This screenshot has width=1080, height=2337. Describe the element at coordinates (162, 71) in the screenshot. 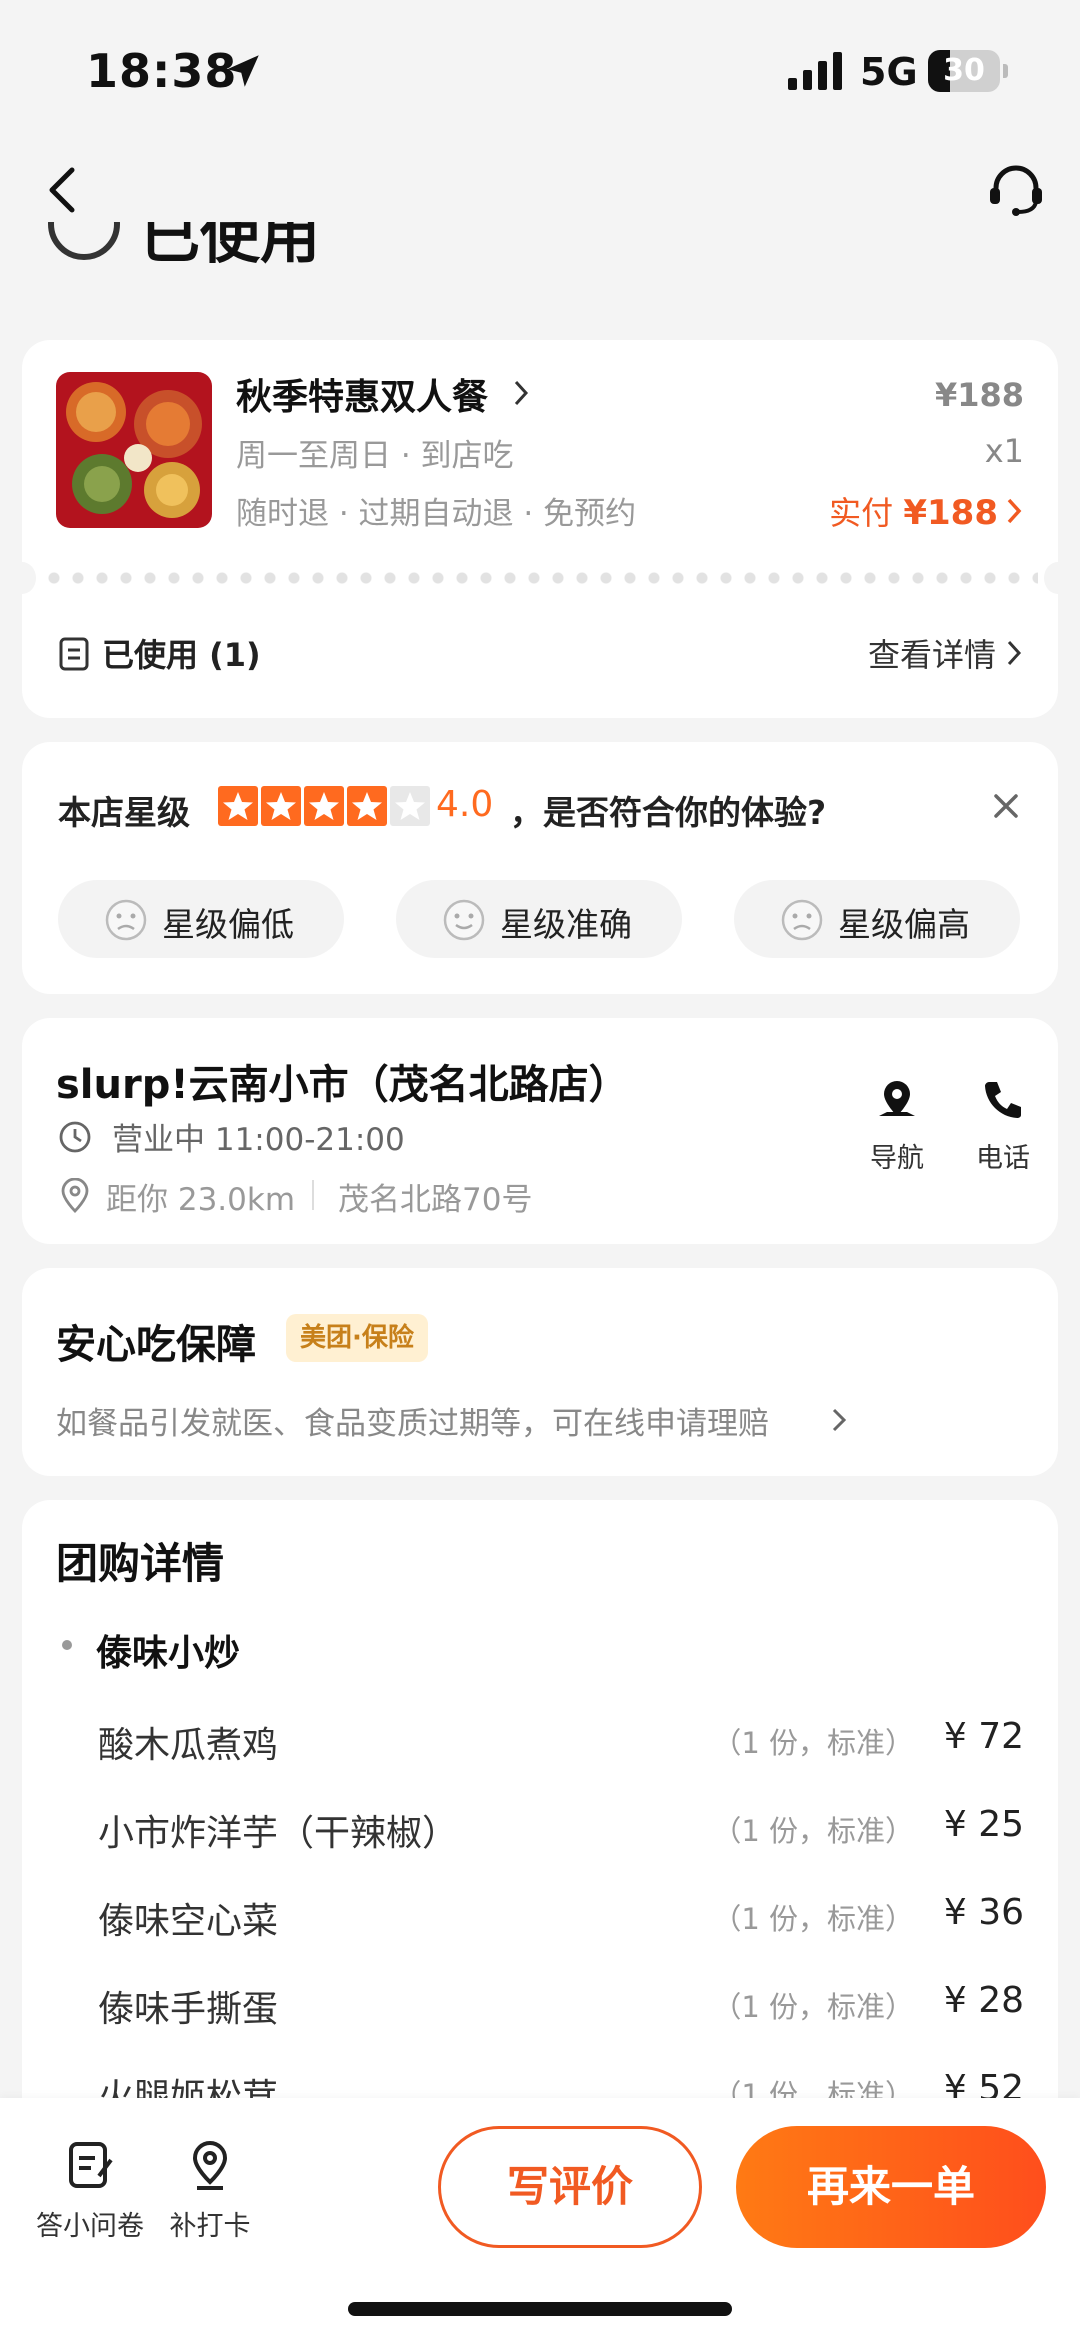

I see `status-time: 18:38` at that location.